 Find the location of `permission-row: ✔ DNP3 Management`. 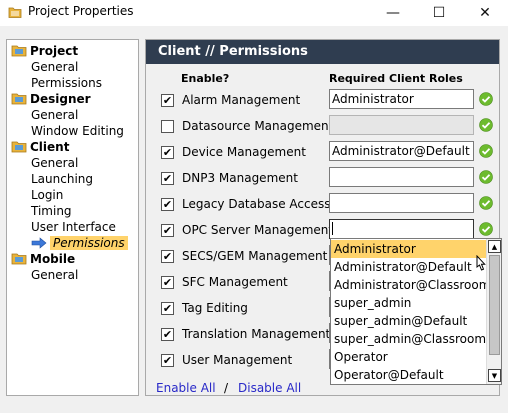

permission-row: ✔ DNP3 Management is located at coordinates (322, 179).